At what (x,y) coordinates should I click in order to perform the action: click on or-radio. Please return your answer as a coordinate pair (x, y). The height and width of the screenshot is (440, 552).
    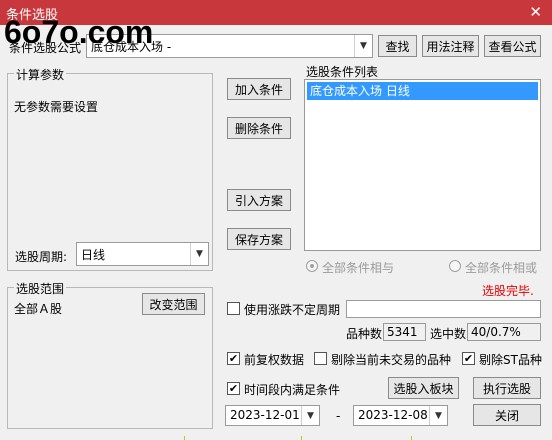
    Looking at the image, I should click on (455, 266).